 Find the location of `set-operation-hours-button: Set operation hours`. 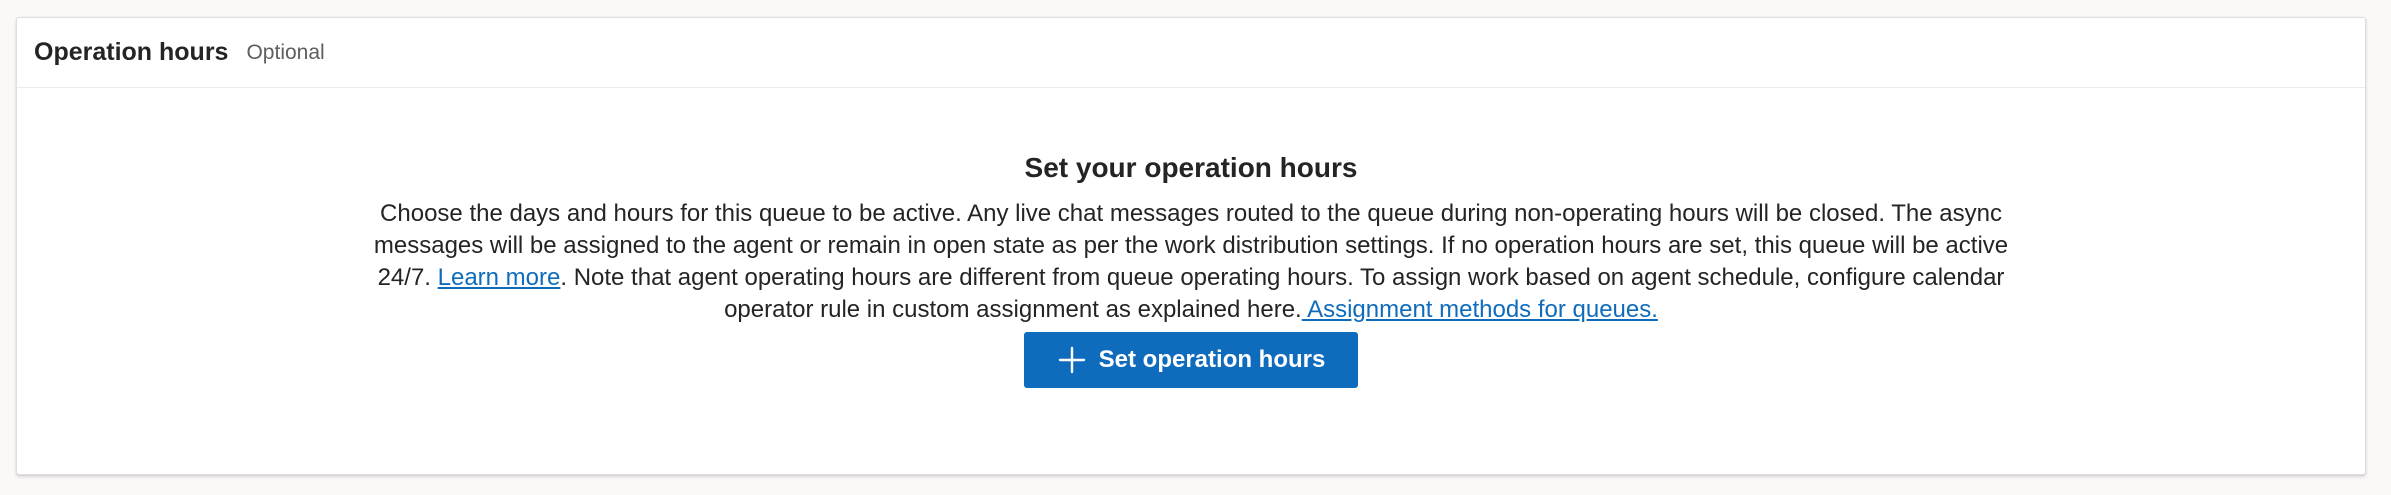

set-operation-hours-button: Set operation hours is located at coordinates (1191, 360).